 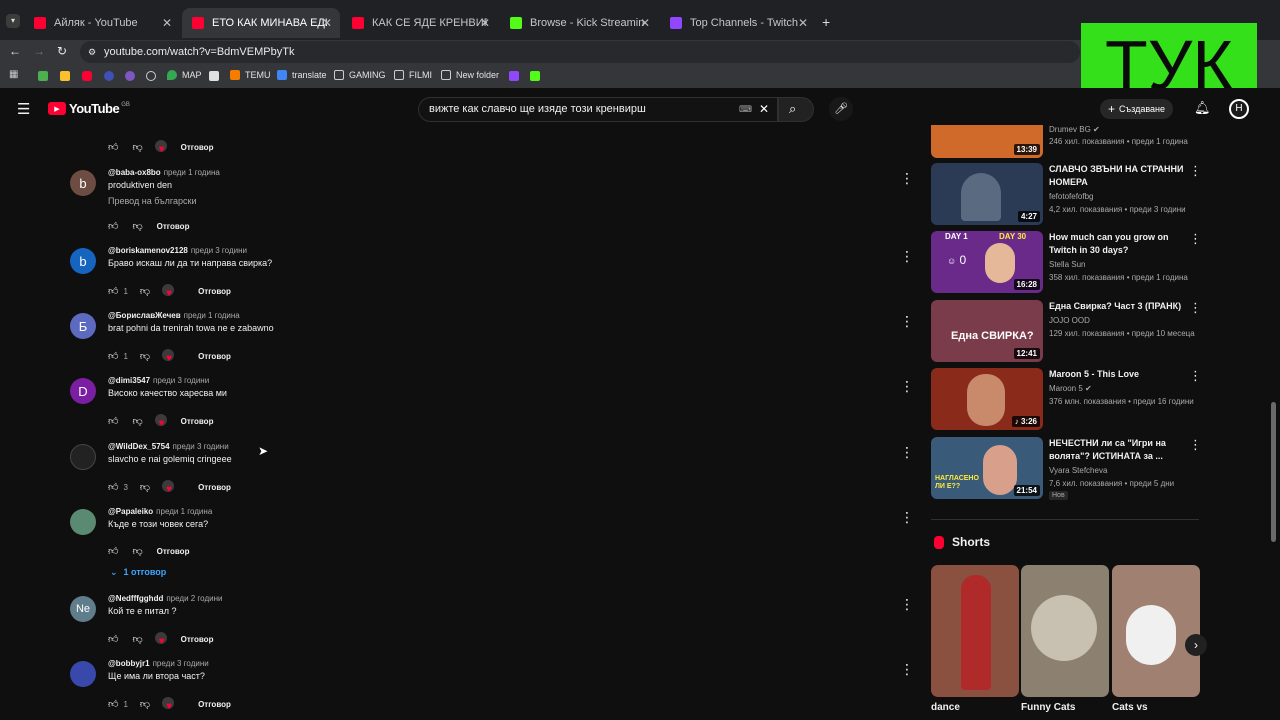 What do you see at coordinates (1048, 707) in the screenshot?
I see `short-title: Funny Cats` at bounding box center [1048, 707].